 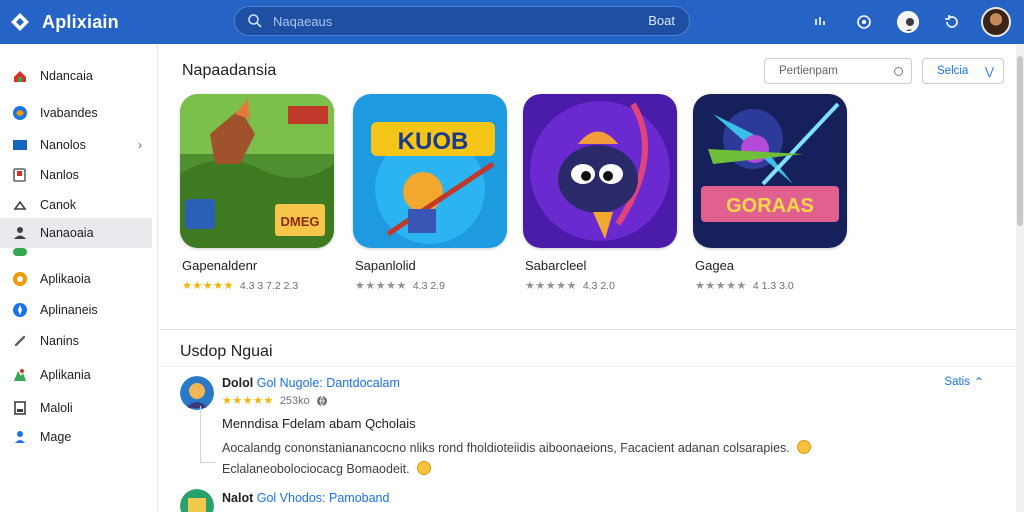 I want to click on sidebar-item-3: Nanolos ›, so click(x=76, y=145).